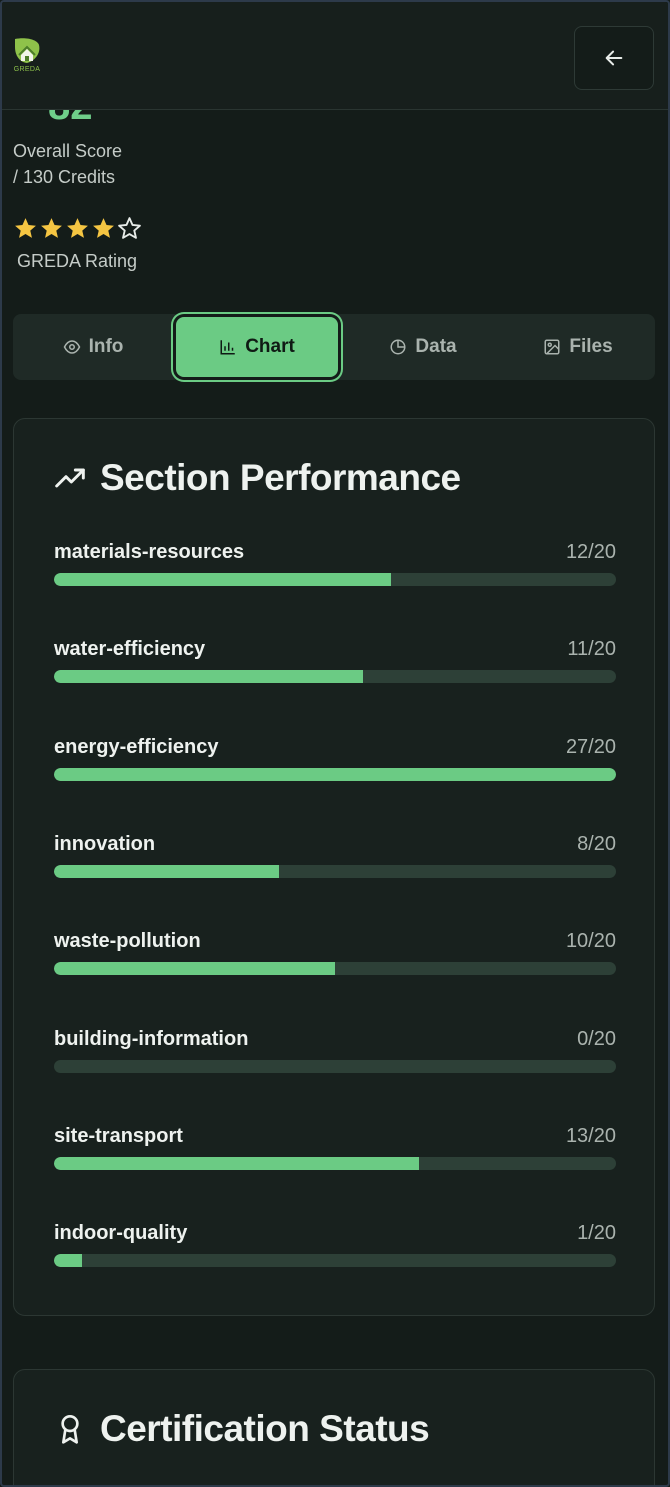  Describe the element at coordinates (118, 1135) in the screenshot. I see `section-name: site-transport` at that location.